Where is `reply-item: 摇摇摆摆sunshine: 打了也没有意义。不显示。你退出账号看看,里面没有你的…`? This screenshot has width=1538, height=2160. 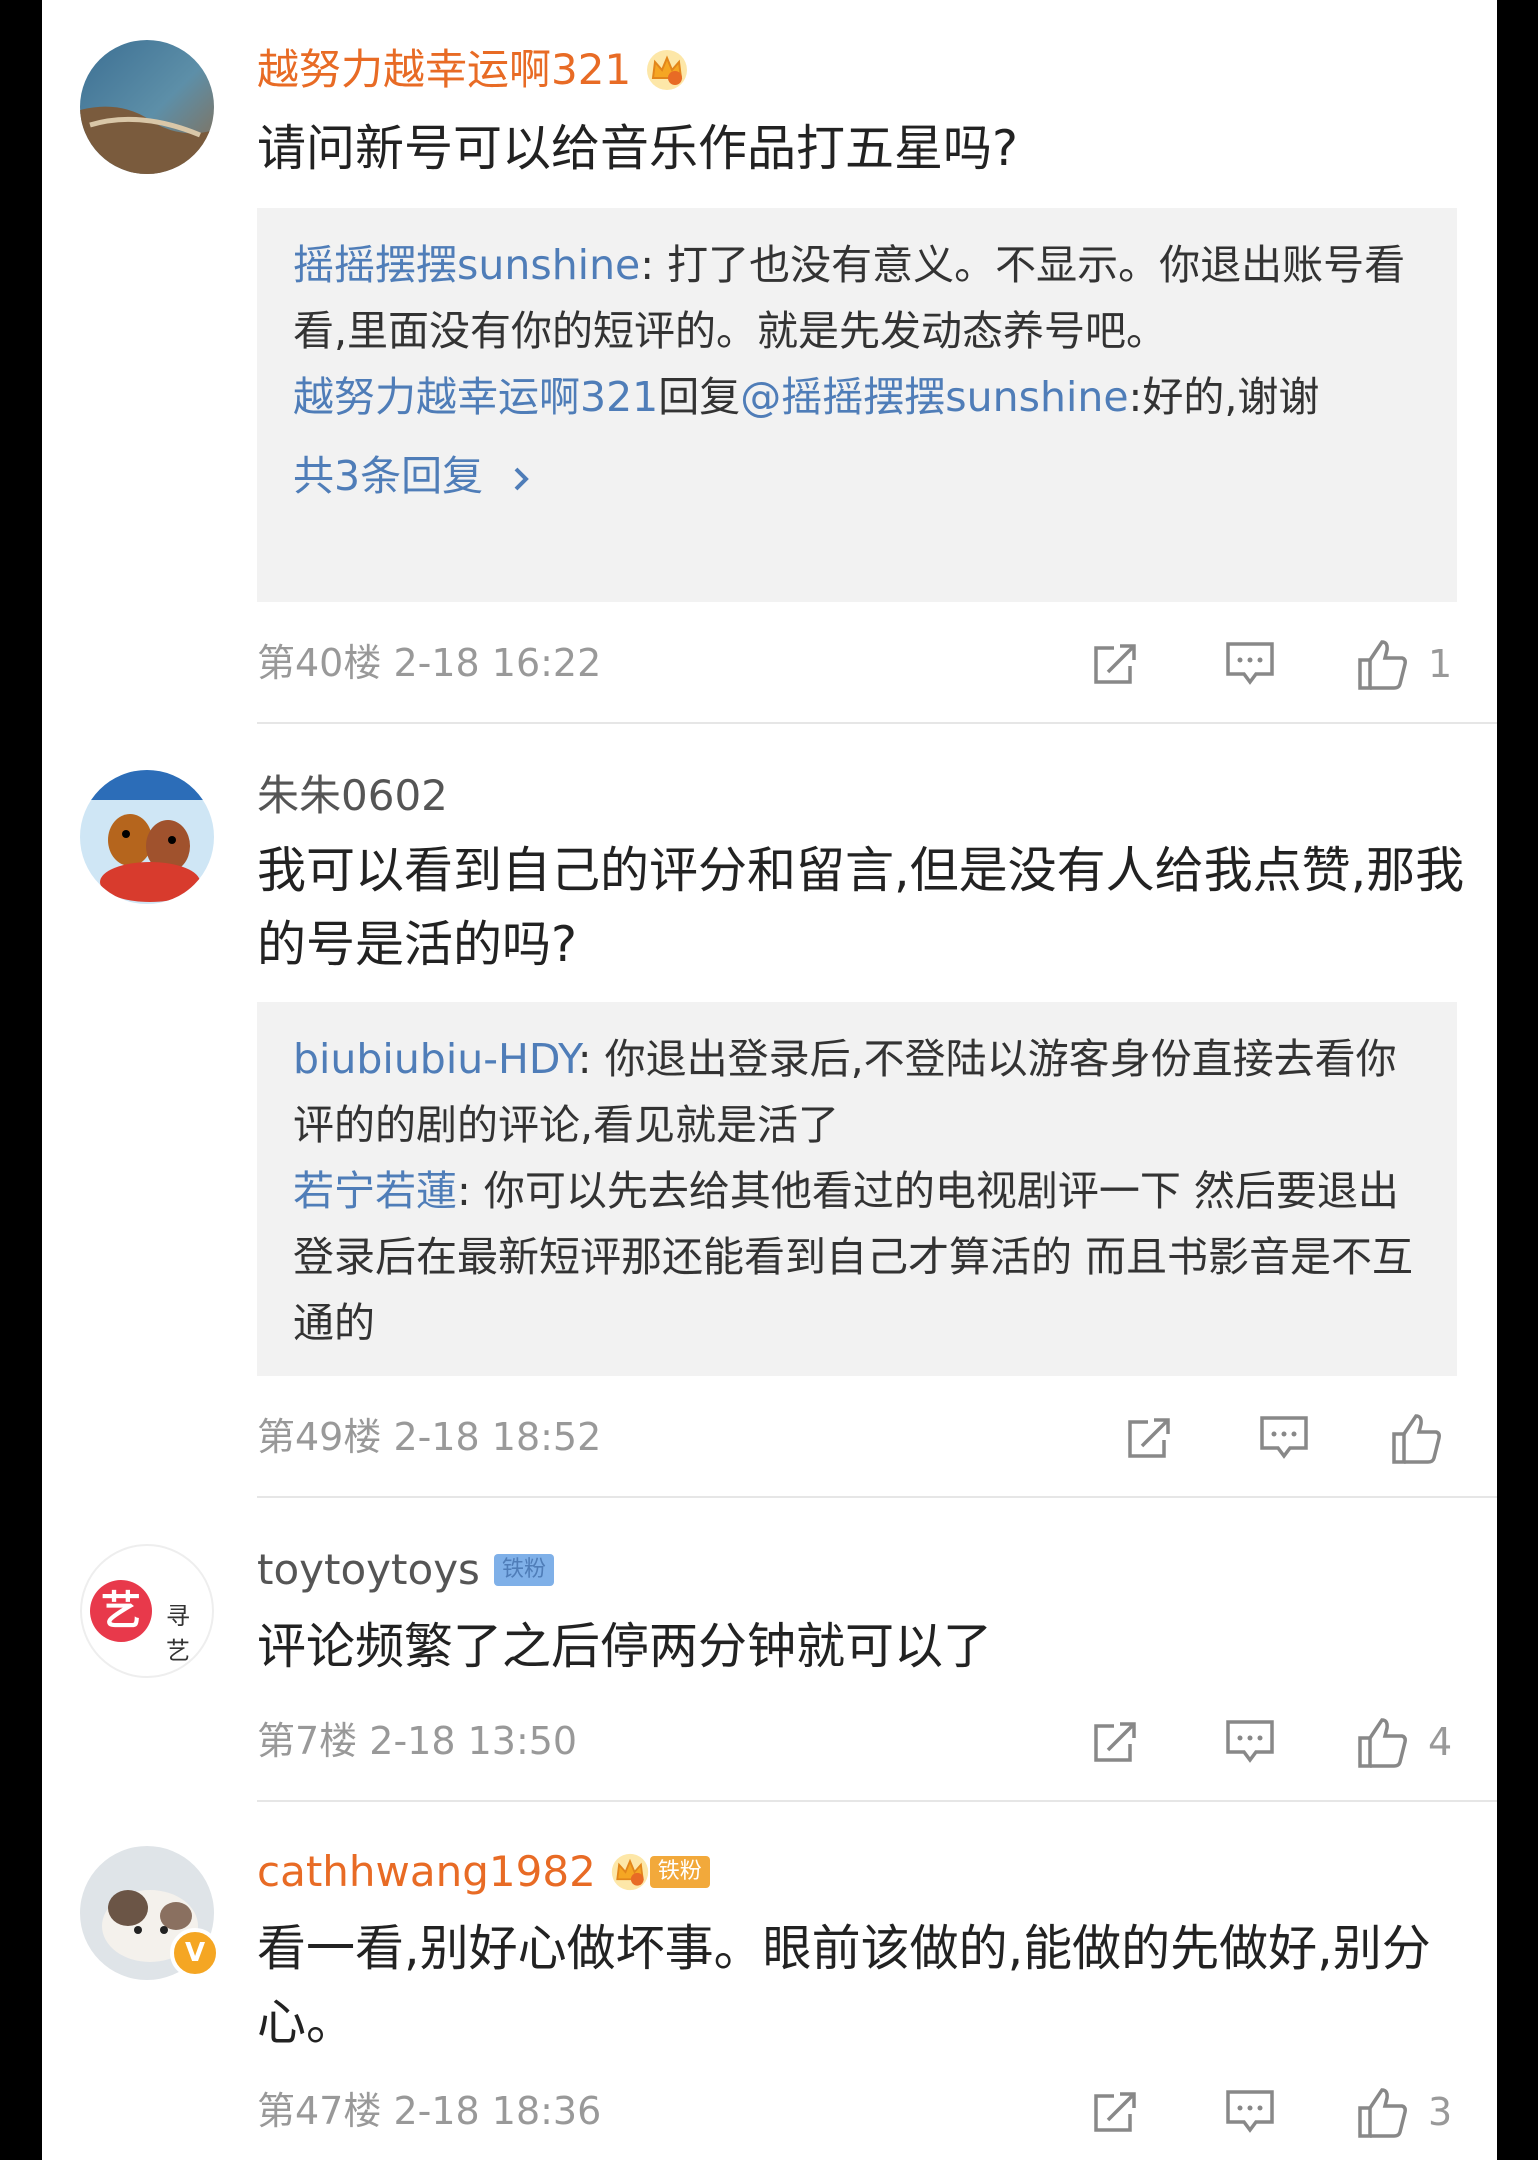 reply-item: 摇摇摆摆sunshine: 打了也没有意义。不显示。你退出账号看看,里面没有你的… is located at coordinates (857, 298).